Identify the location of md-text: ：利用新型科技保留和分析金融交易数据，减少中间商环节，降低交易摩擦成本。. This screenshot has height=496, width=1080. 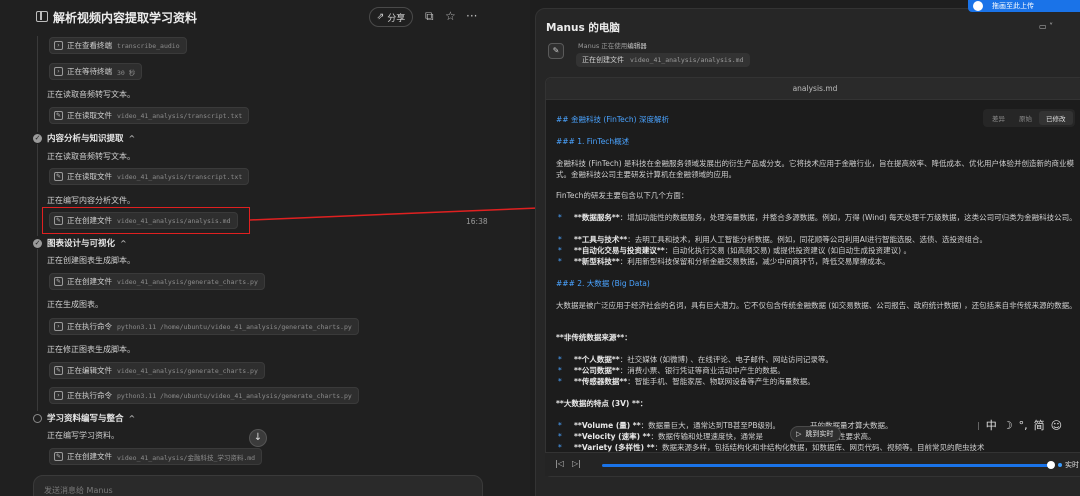
(754, 261).